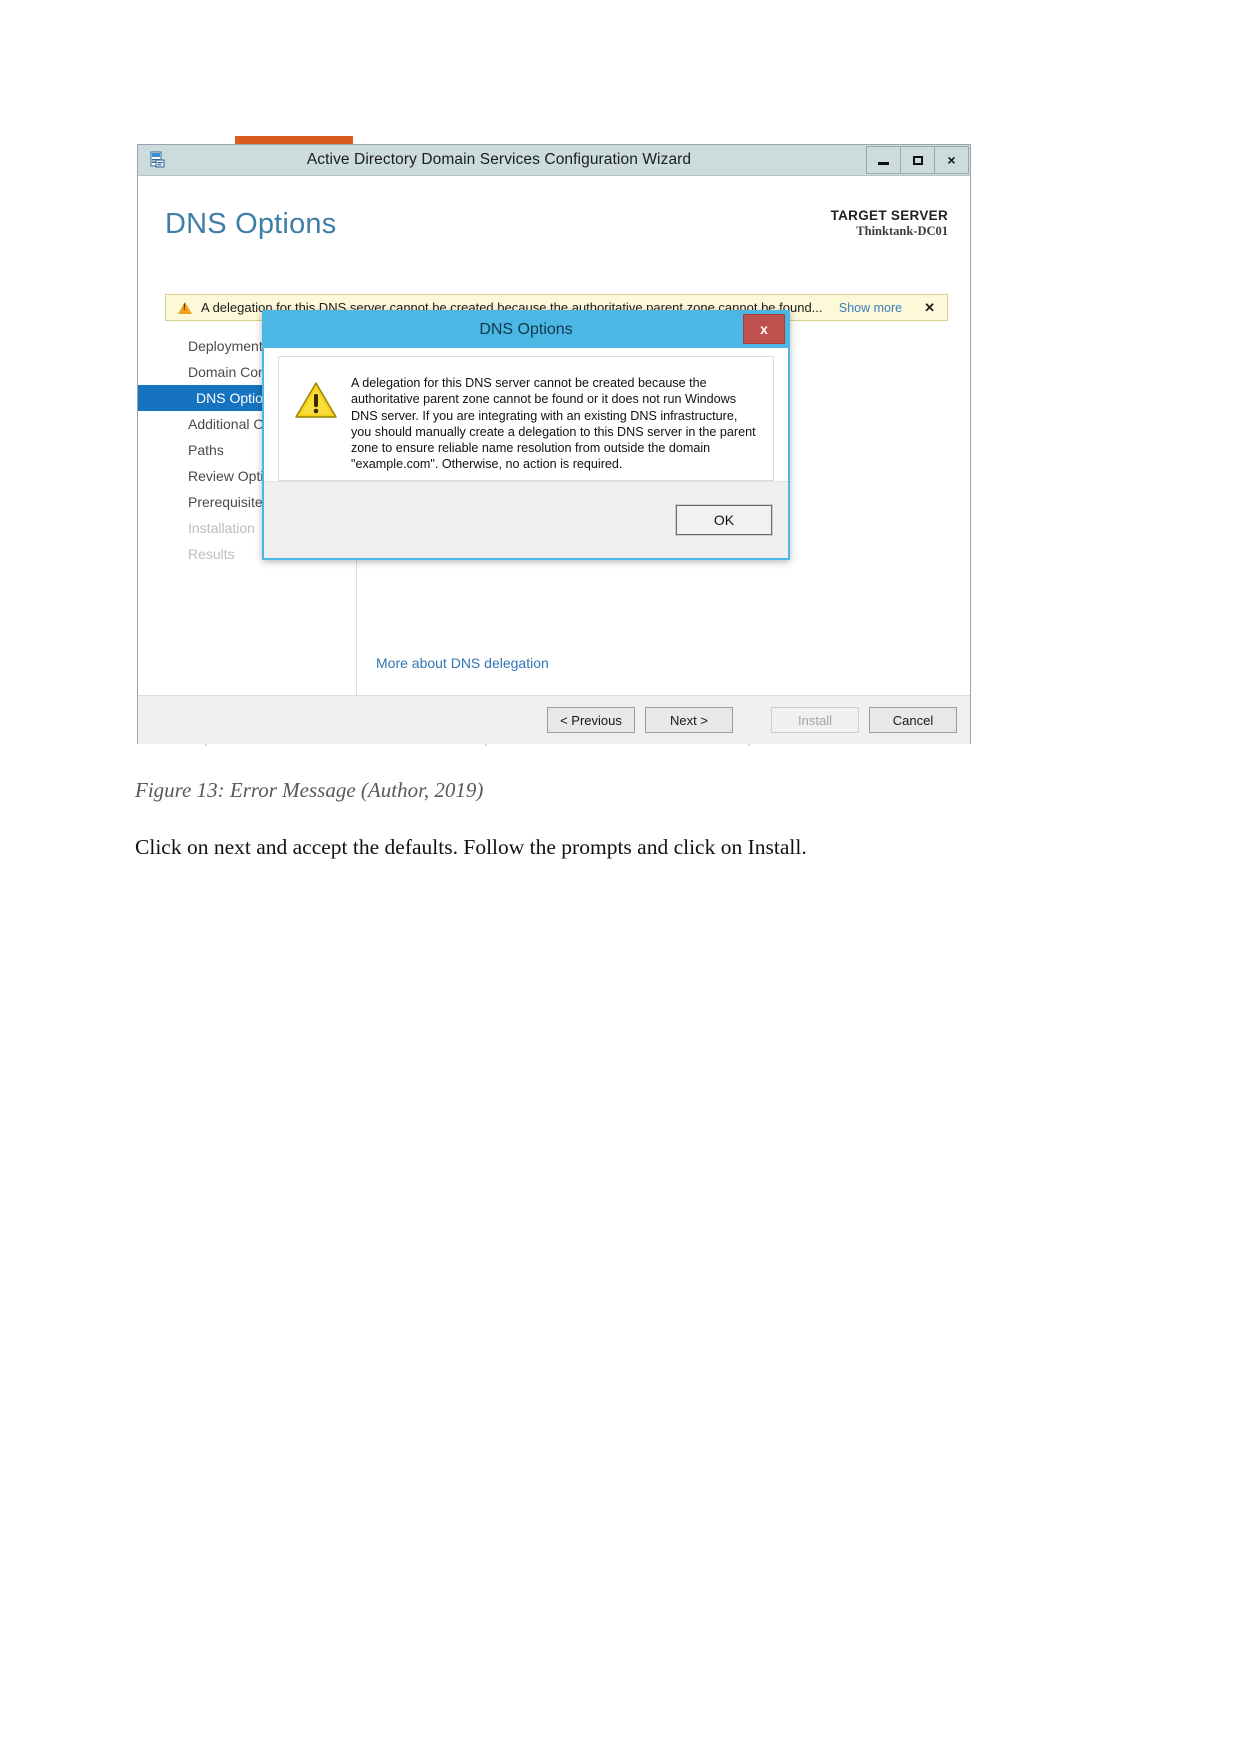 The height and width of the screenshot is (1754, 1241). I want to click on cancel-button: Cancel, so click(913, 720).